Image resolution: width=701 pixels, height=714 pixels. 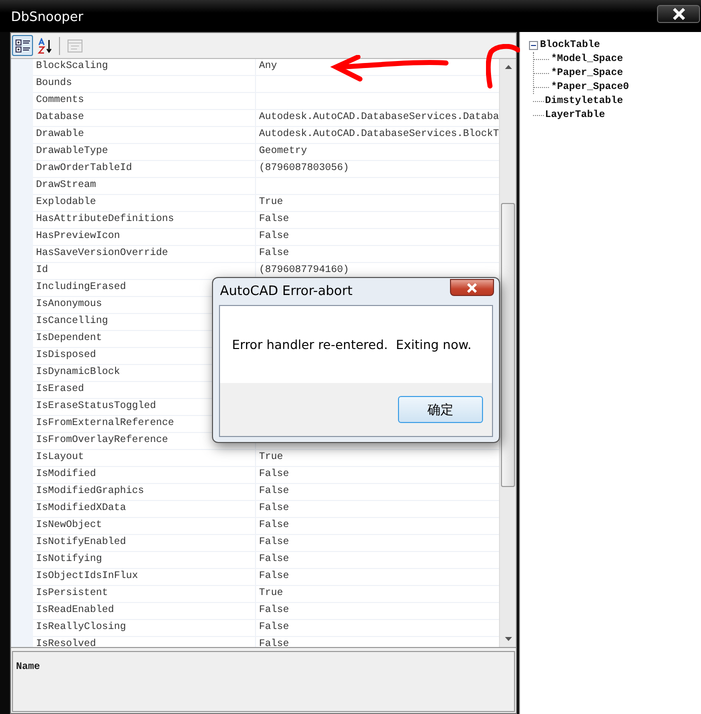 I want to click on property-name: IsNotifying, so click(x=144, y=560).